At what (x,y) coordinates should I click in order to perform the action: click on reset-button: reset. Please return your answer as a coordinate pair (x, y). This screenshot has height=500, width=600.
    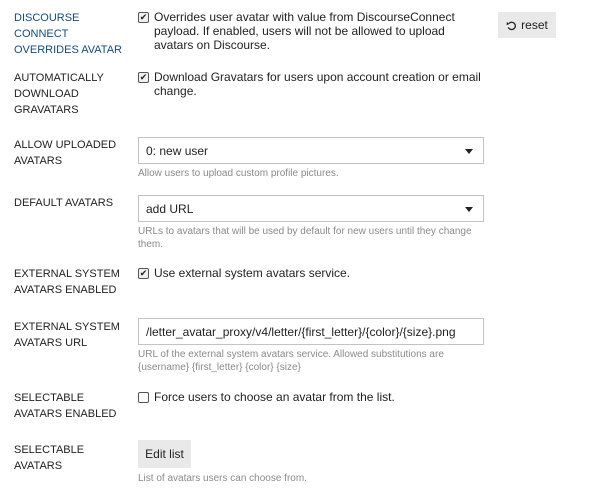
    Looking at the image, I should click on (527, 25).